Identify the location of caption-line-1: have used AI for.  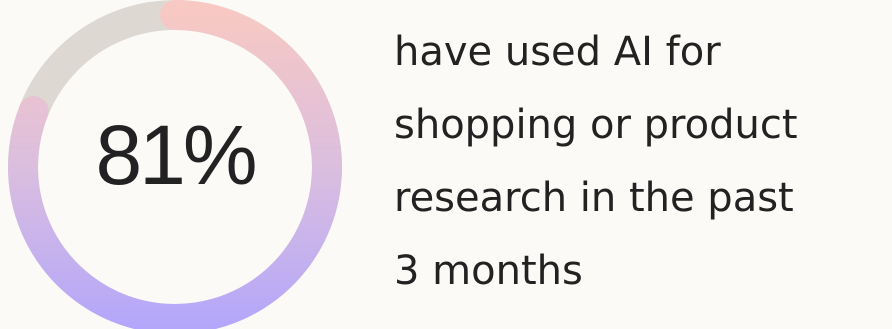
(557, 52).